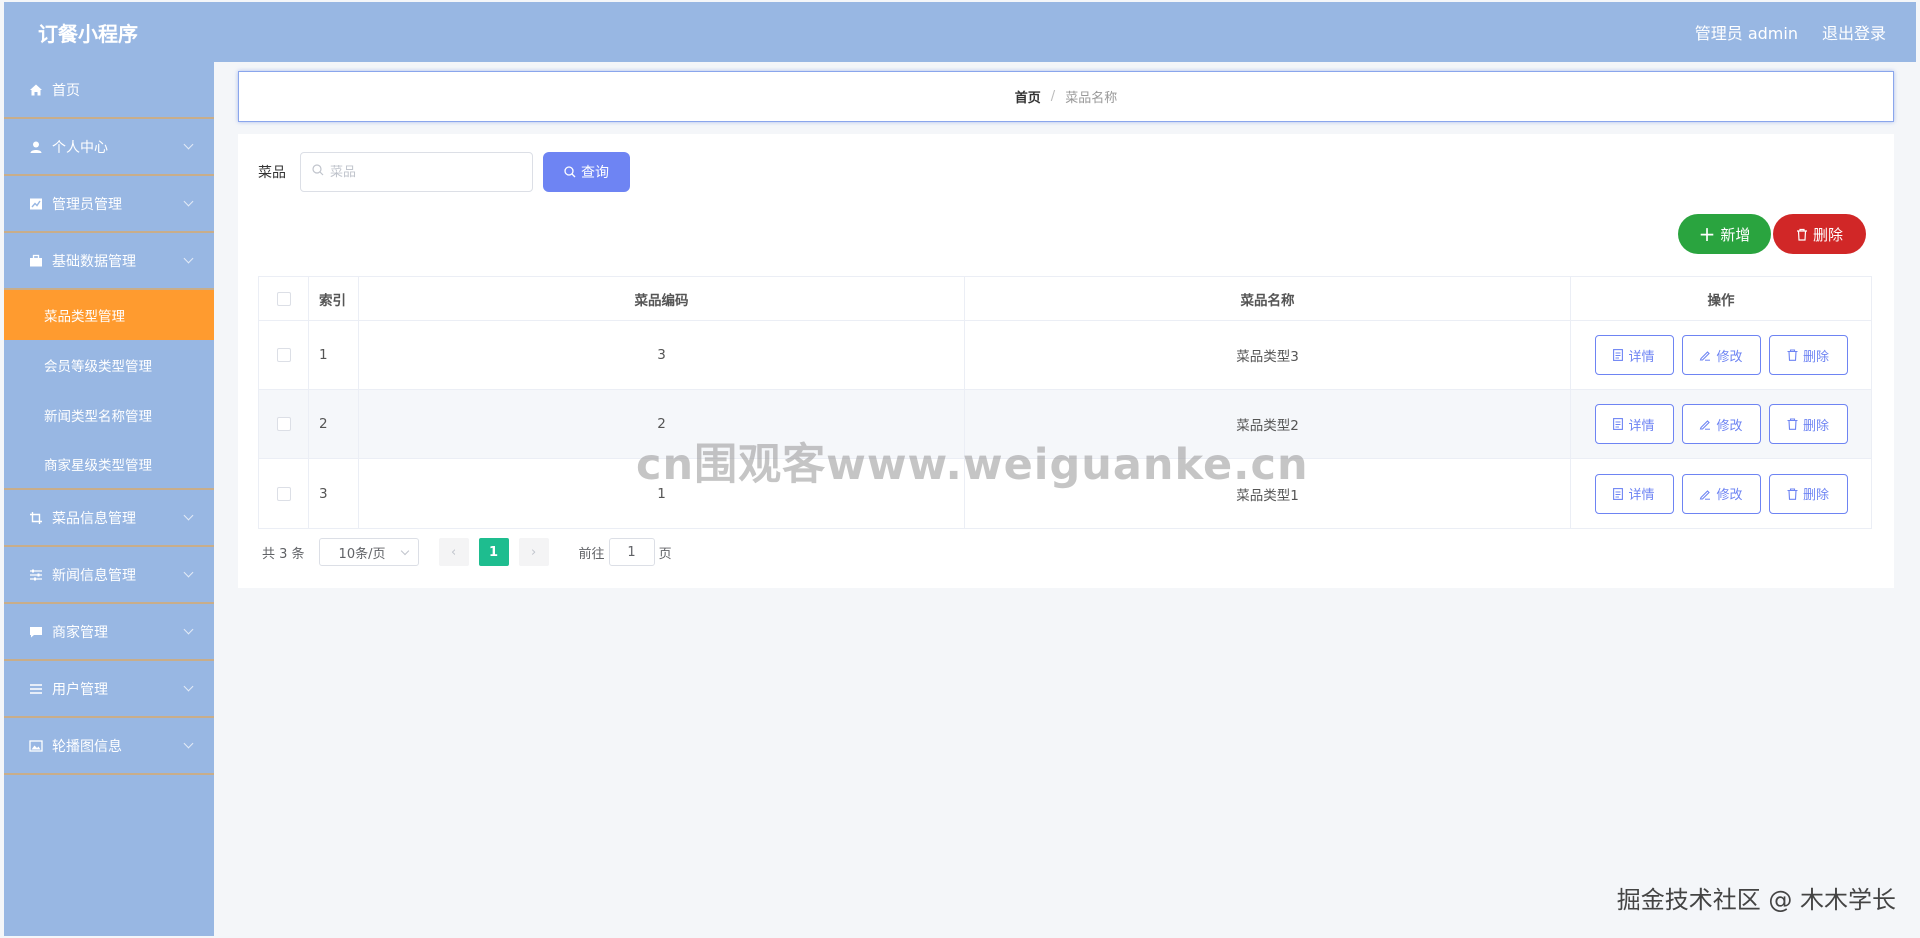  What do you see at coordinates (1854, 32) in the screenshot?
I see `logout-link: 退出登录` at bounding box center [1854, 32].